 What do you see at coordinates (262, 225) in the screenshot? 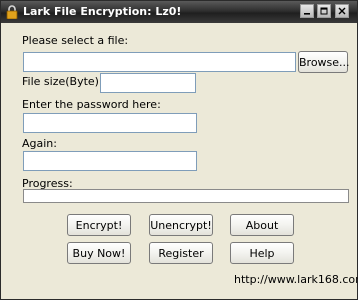
I see `about-button: About` at bounding box center [262, 225].